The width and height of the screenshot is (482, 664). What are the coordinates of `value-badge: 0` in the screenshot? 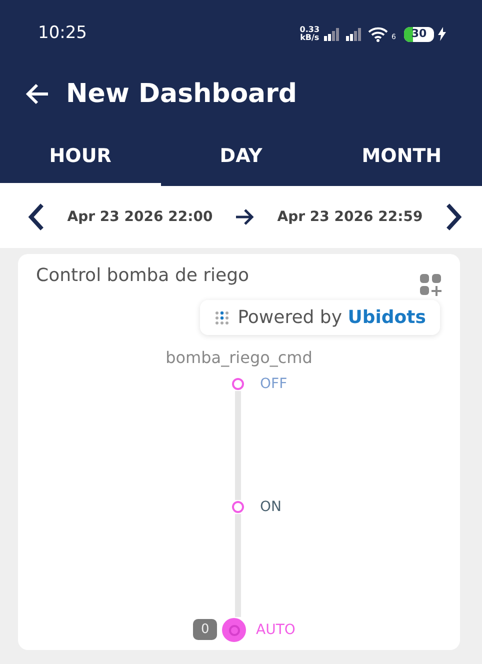 It's located at (205, 629).